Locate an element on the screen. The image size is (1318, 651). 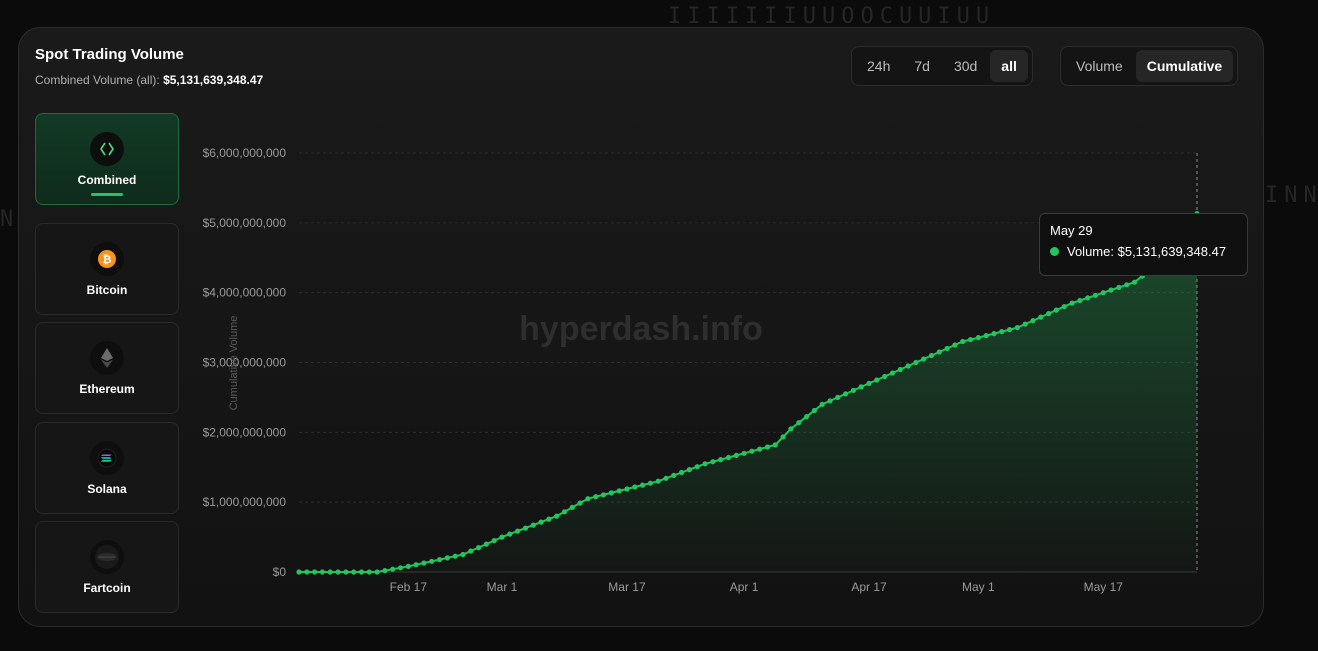
chart-tooltip: May 29 Volume: $5,131,639,348.47 is located at coordinates (1143, 244).